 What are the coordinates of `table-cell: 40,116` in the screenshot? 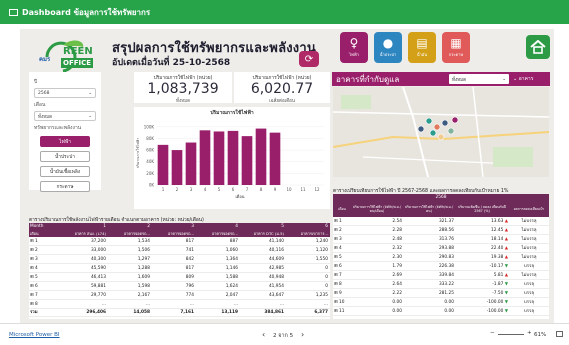 It's located at (276, 250).